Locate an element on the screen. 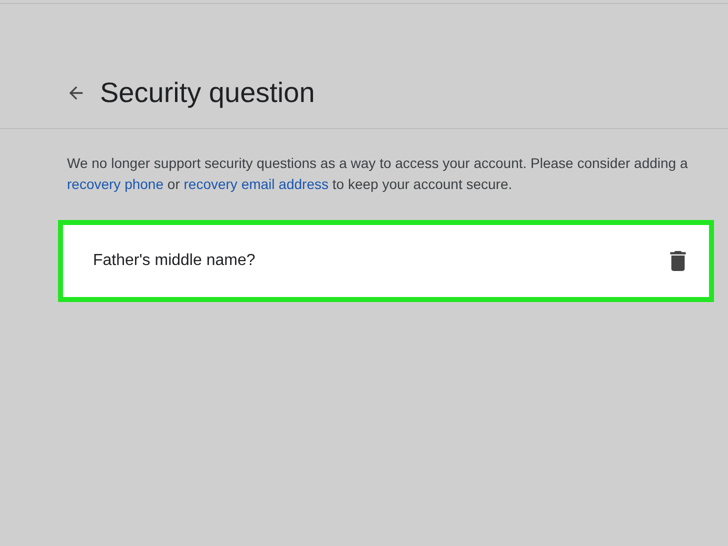  link: recovery phone is located at coordinates (115, 184).